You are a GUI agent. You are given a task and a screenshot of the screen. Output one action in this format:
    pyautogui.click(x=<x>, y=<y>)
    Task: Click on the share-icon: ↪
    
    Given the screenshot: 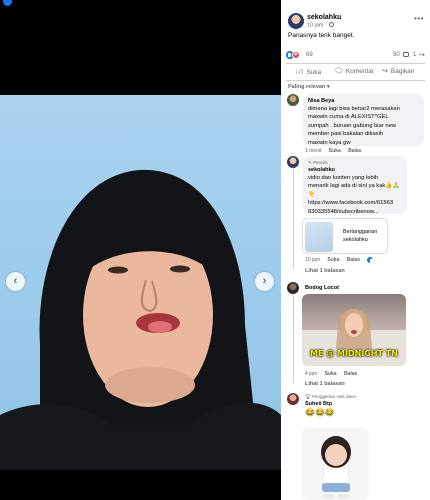 What is the action you would take?
    pyautogui.click(x=385, y=71)
    